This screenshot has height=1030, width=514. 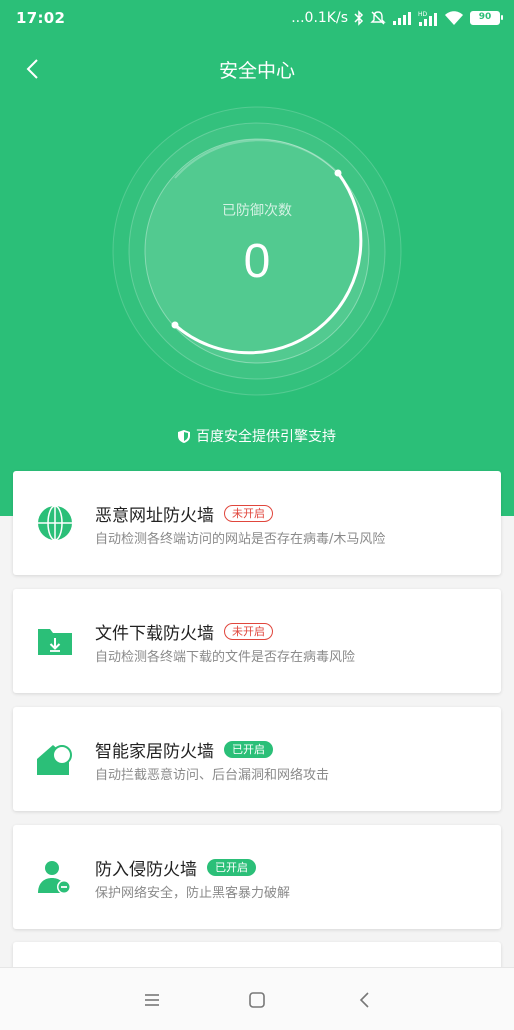 I want to click on home-icon, so click(x=257, y=1000).